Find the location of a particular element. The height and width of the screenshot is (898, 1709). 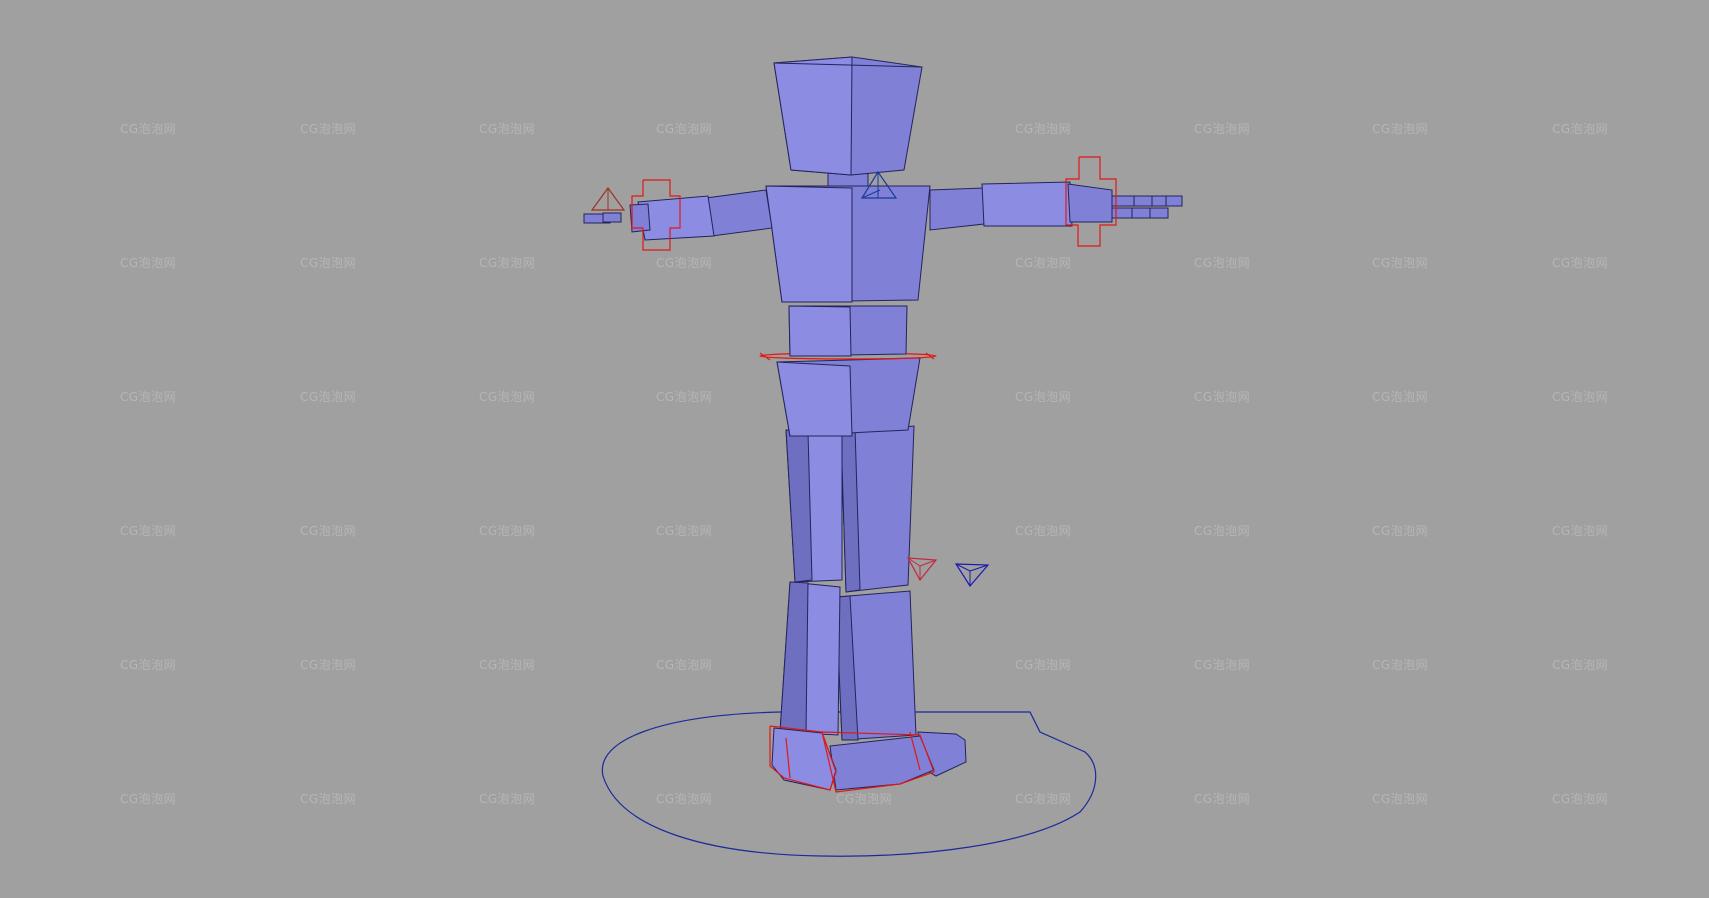

left-knee-target is located at coordinates (922, 569).